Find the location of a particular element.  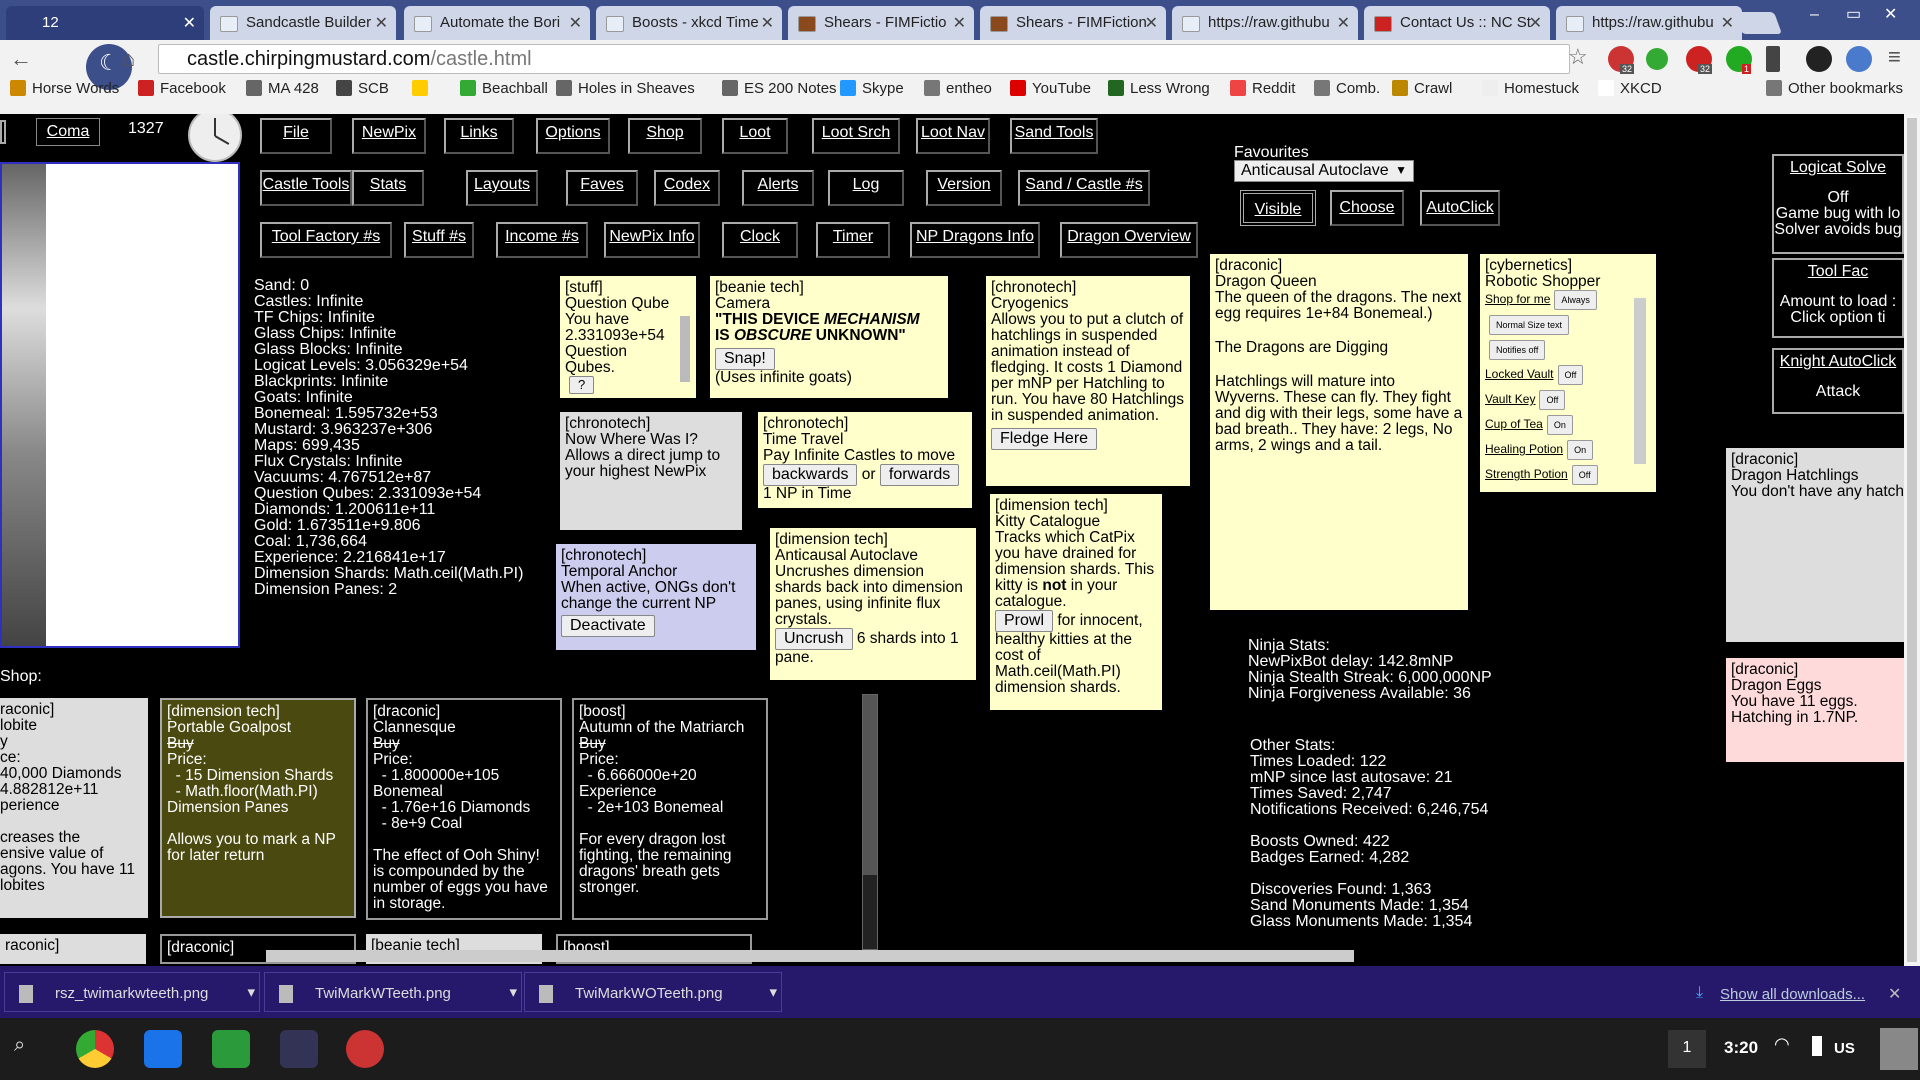

choose-button: Choose is located at coordinates (1367, 208).